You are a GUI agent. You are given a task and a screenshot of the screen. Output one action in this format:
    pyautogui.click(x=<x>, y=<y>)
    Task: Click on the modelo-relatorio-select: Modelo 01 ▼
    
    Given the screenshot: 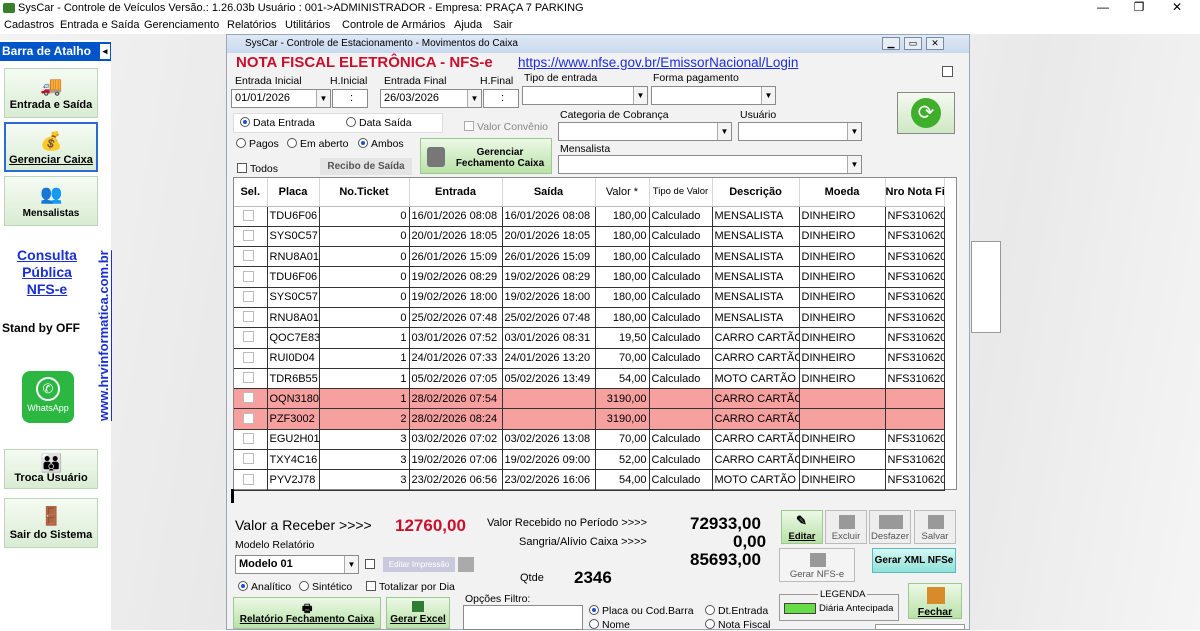 What is the action you would take?
    pyautogui.click(x=297, y=564)
    